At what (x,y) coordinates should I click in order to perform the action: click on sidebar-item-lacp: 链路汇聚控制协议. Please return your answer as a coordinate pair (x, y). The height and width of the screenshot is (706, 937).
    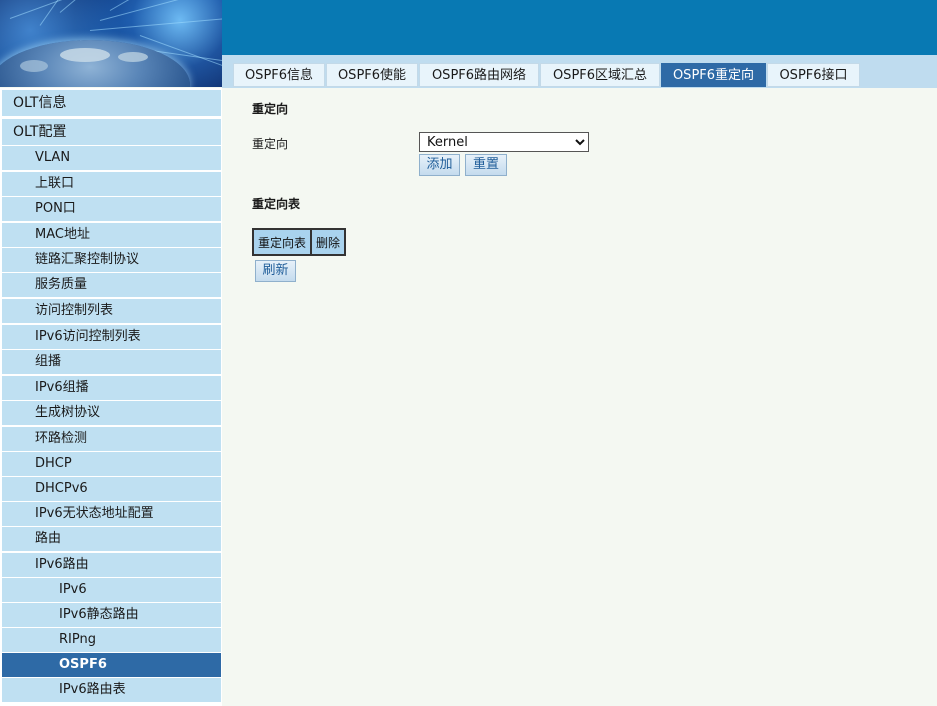
    Looking at the image, I should click on (111, 260).